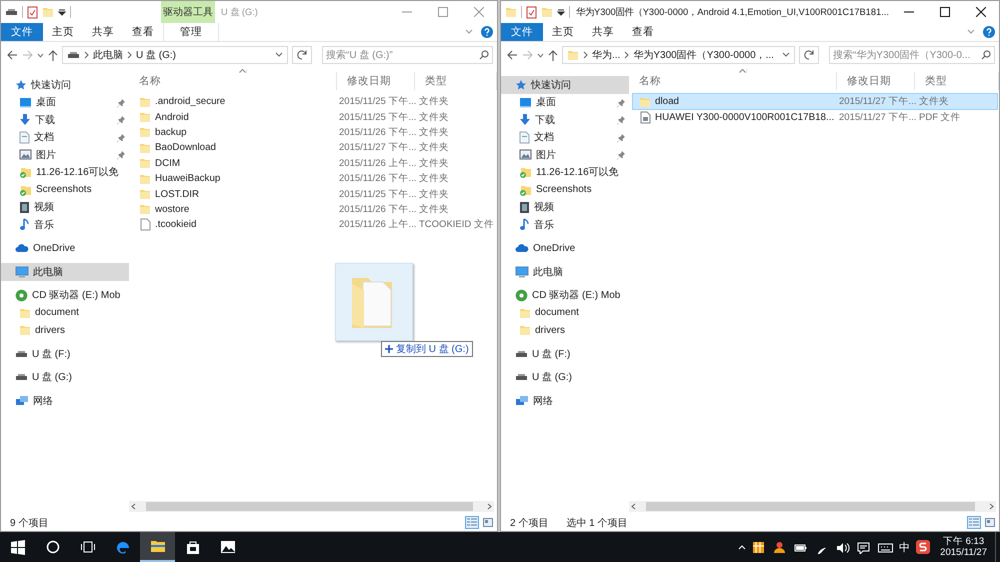 Image resolution: width=1000 pixels, height=562 pixels. Describe the element at coordinates (187, 178) in the screenshot. I see `file-name: HuaweiBackup` at that location.